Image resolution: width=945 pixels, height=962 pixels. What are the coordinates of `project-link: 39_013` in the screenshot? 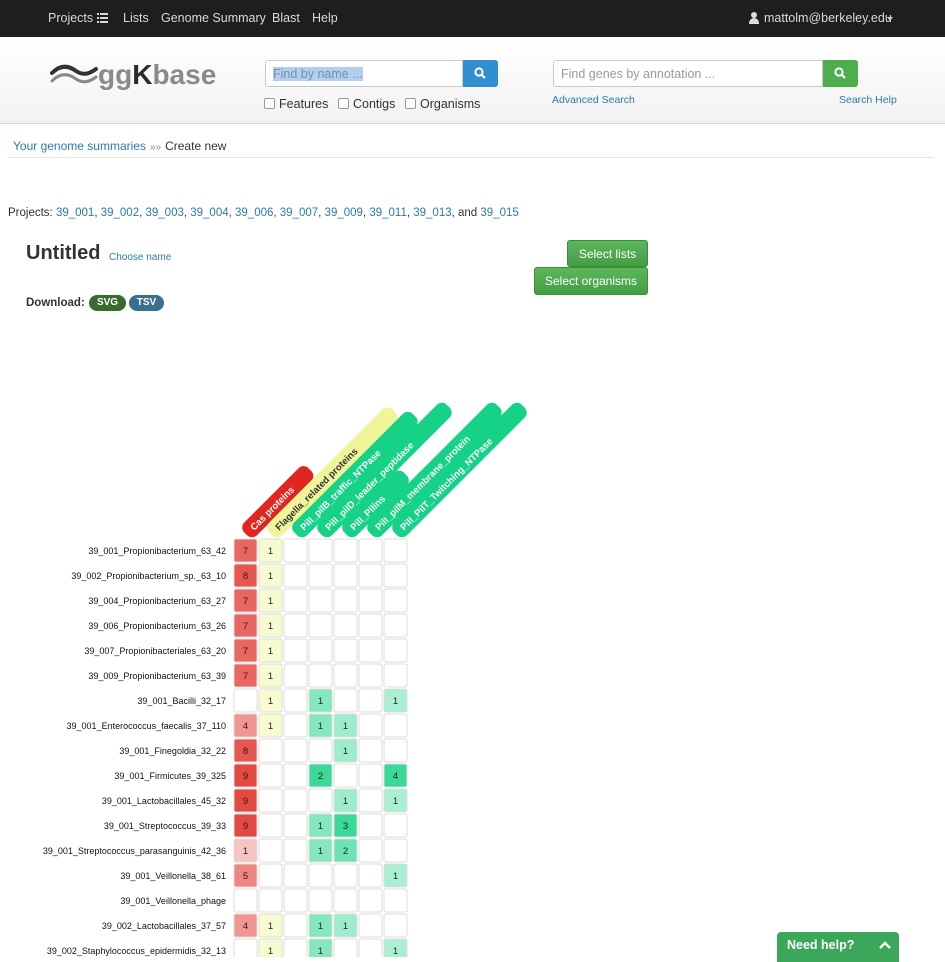 It's located at (432, 213).